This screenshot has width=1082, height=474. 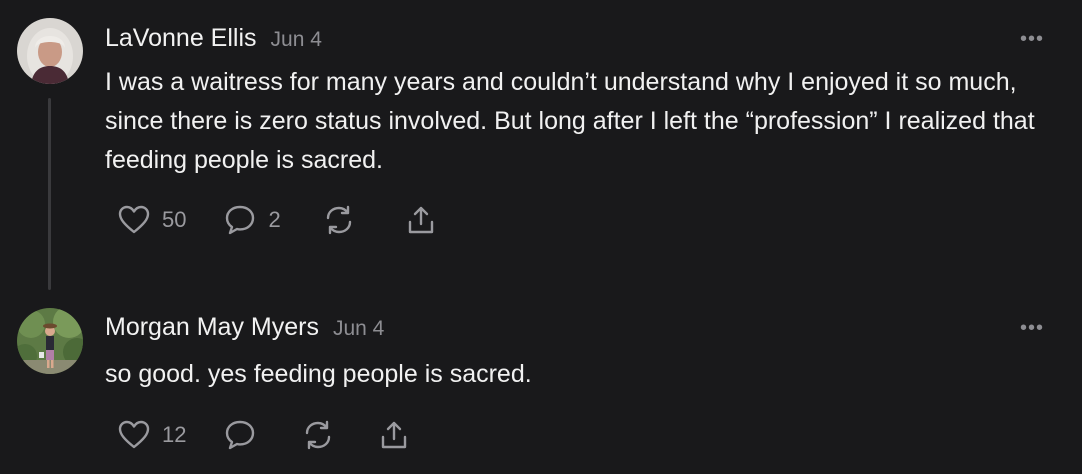 I want to click on comment-actions: 50 2, so click(x=277, y=220).